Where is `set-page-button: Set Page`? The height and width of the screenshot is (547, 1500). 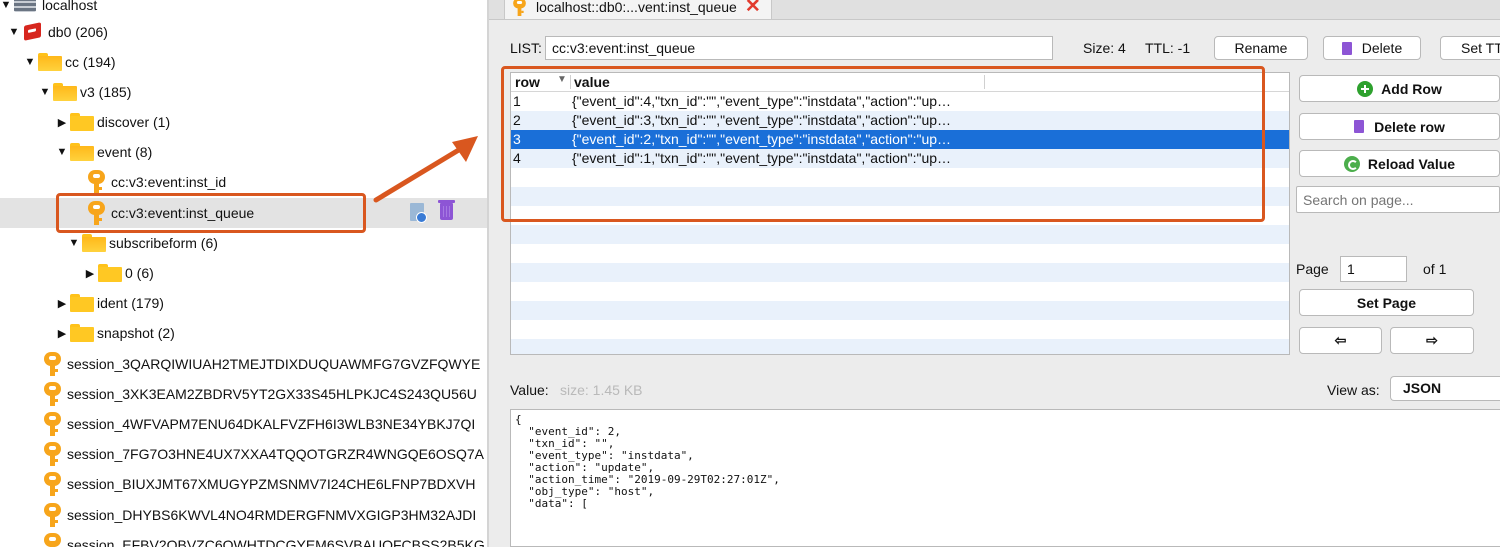
set-page-button: Set Page is located at coordinates (1386, 302).